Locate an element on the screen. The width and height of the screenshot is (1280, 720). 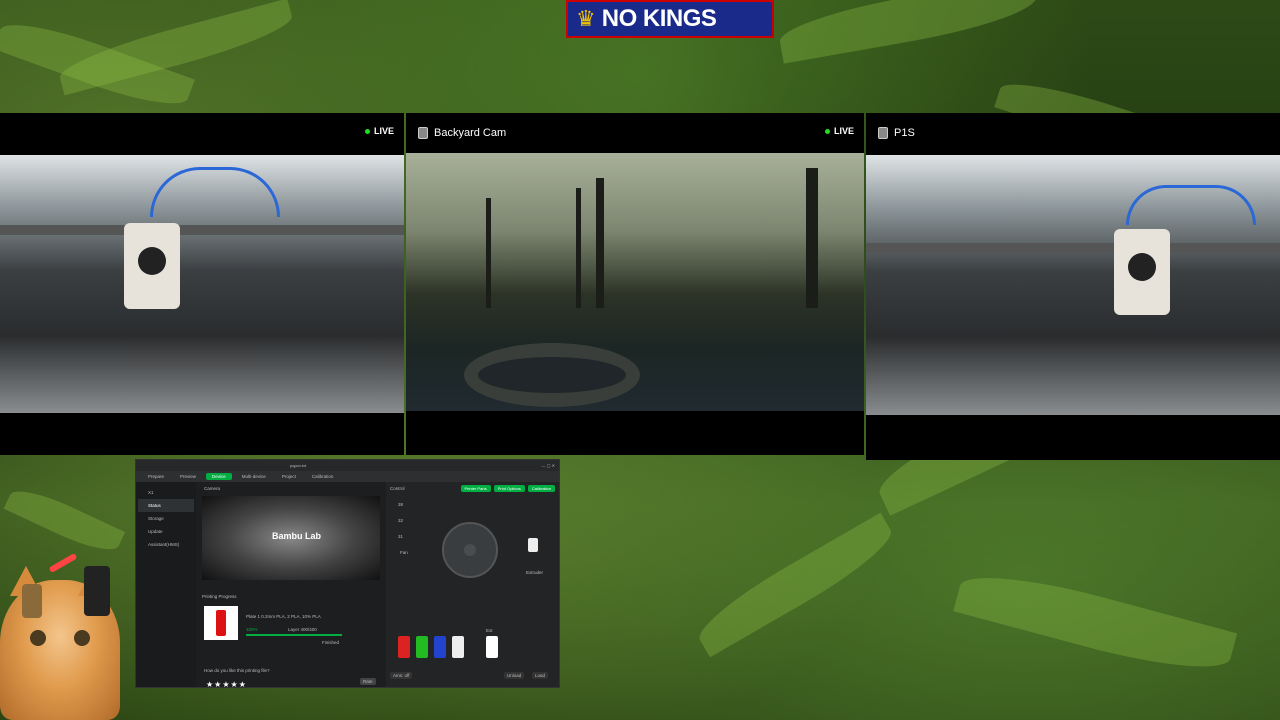
camera-title: P1S is located at coordinates (904, 133).